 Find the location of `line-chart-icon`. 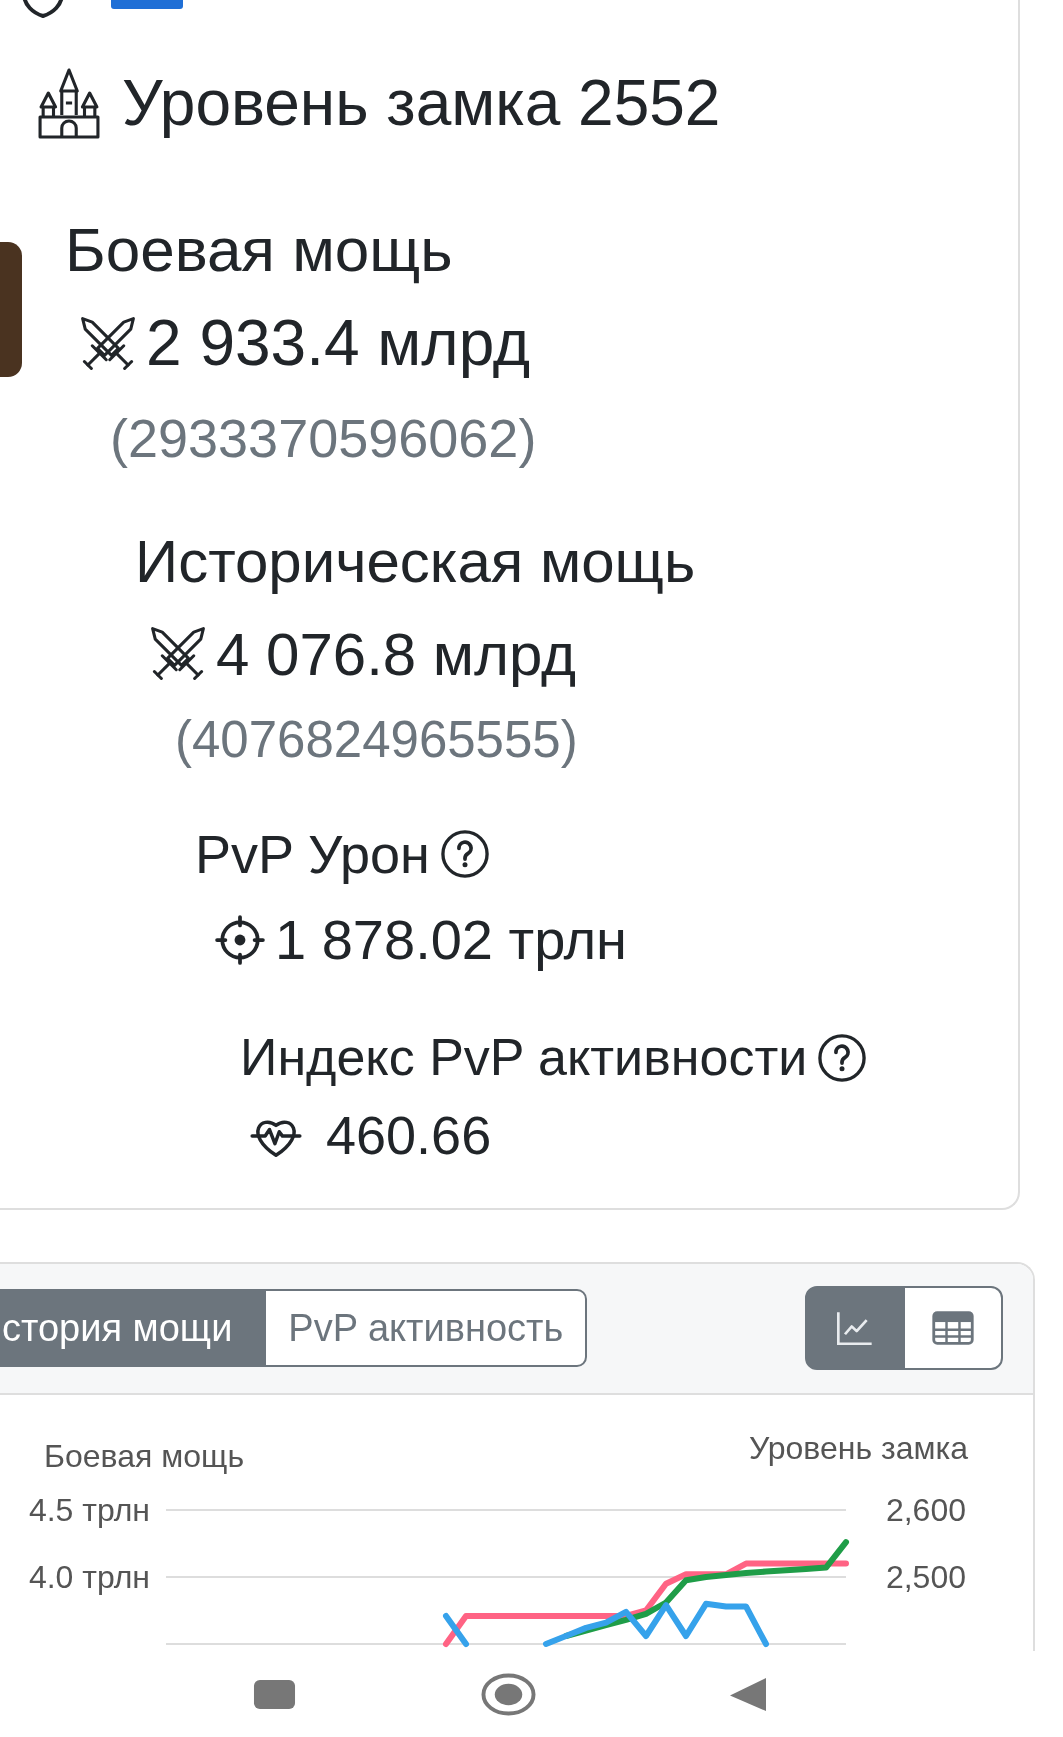

line-chart-icon is located at coordinates (855, 1328).